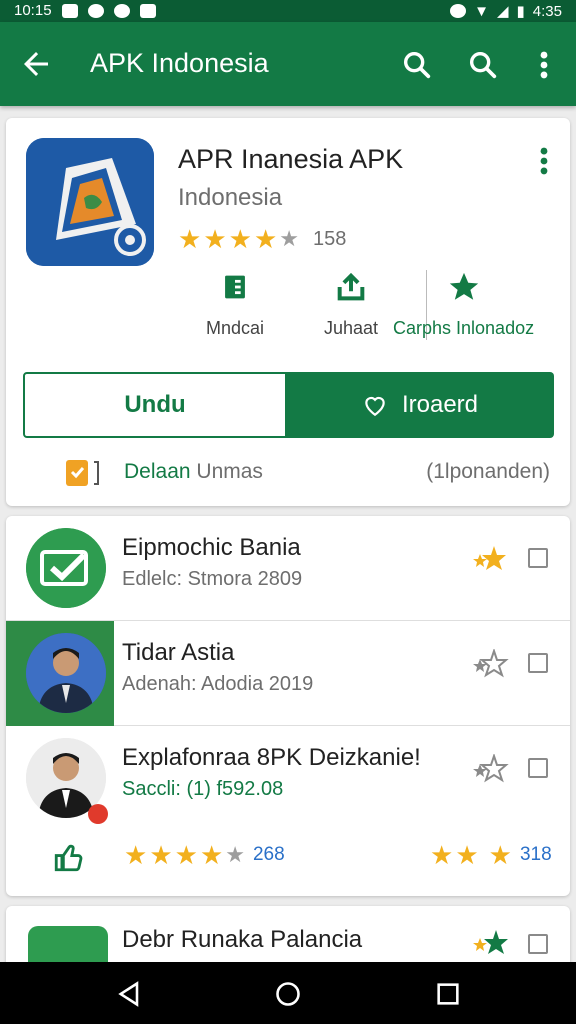 The height and width of the screenshot is (1024, 576). What do you see at coordinates (448, 994) in the screenshot?
I see `nav-recents-icon` at bounding box center [448, 994].